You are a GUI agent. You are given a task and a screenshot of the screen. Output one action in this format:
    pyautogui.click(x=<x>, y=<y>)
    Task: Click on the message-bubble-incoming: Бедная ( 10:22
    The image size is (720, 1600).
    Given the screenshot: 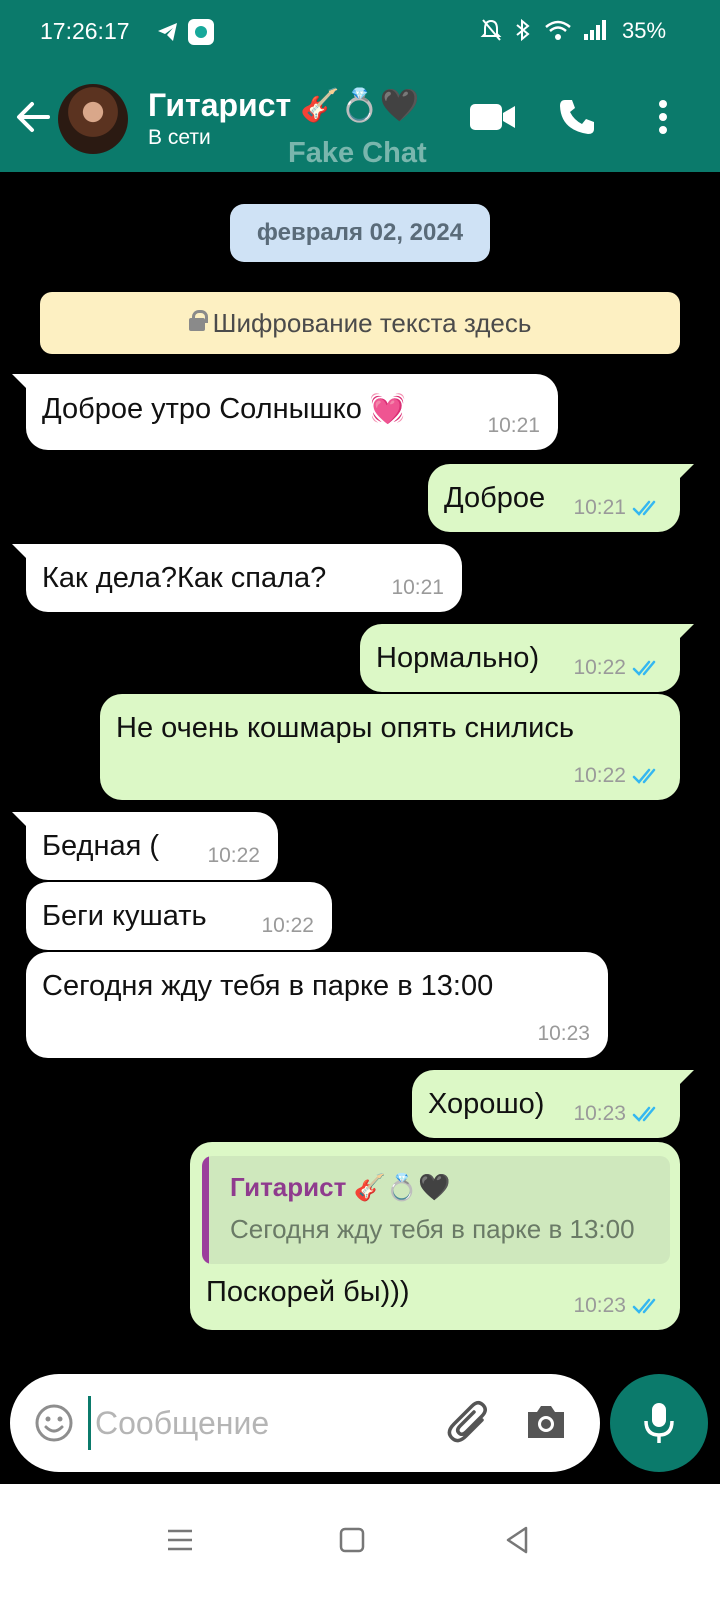 What is the action you would take?
    pyautogui.click(x=145, y=846)
    